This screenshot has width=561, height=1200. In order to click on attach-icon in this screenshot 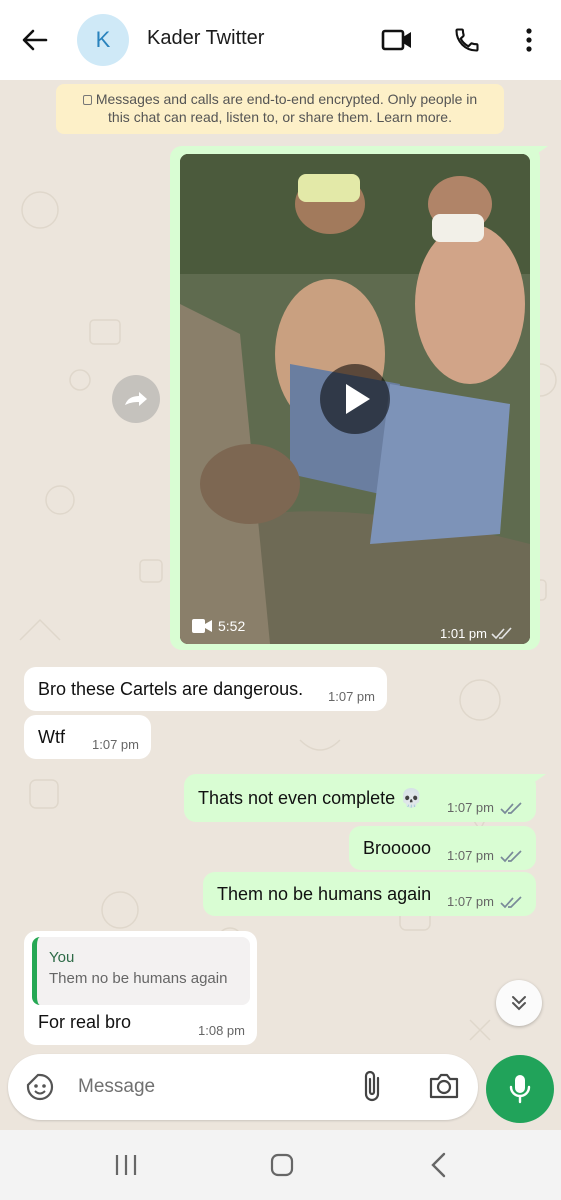, I will do `click(373, 1089)`.